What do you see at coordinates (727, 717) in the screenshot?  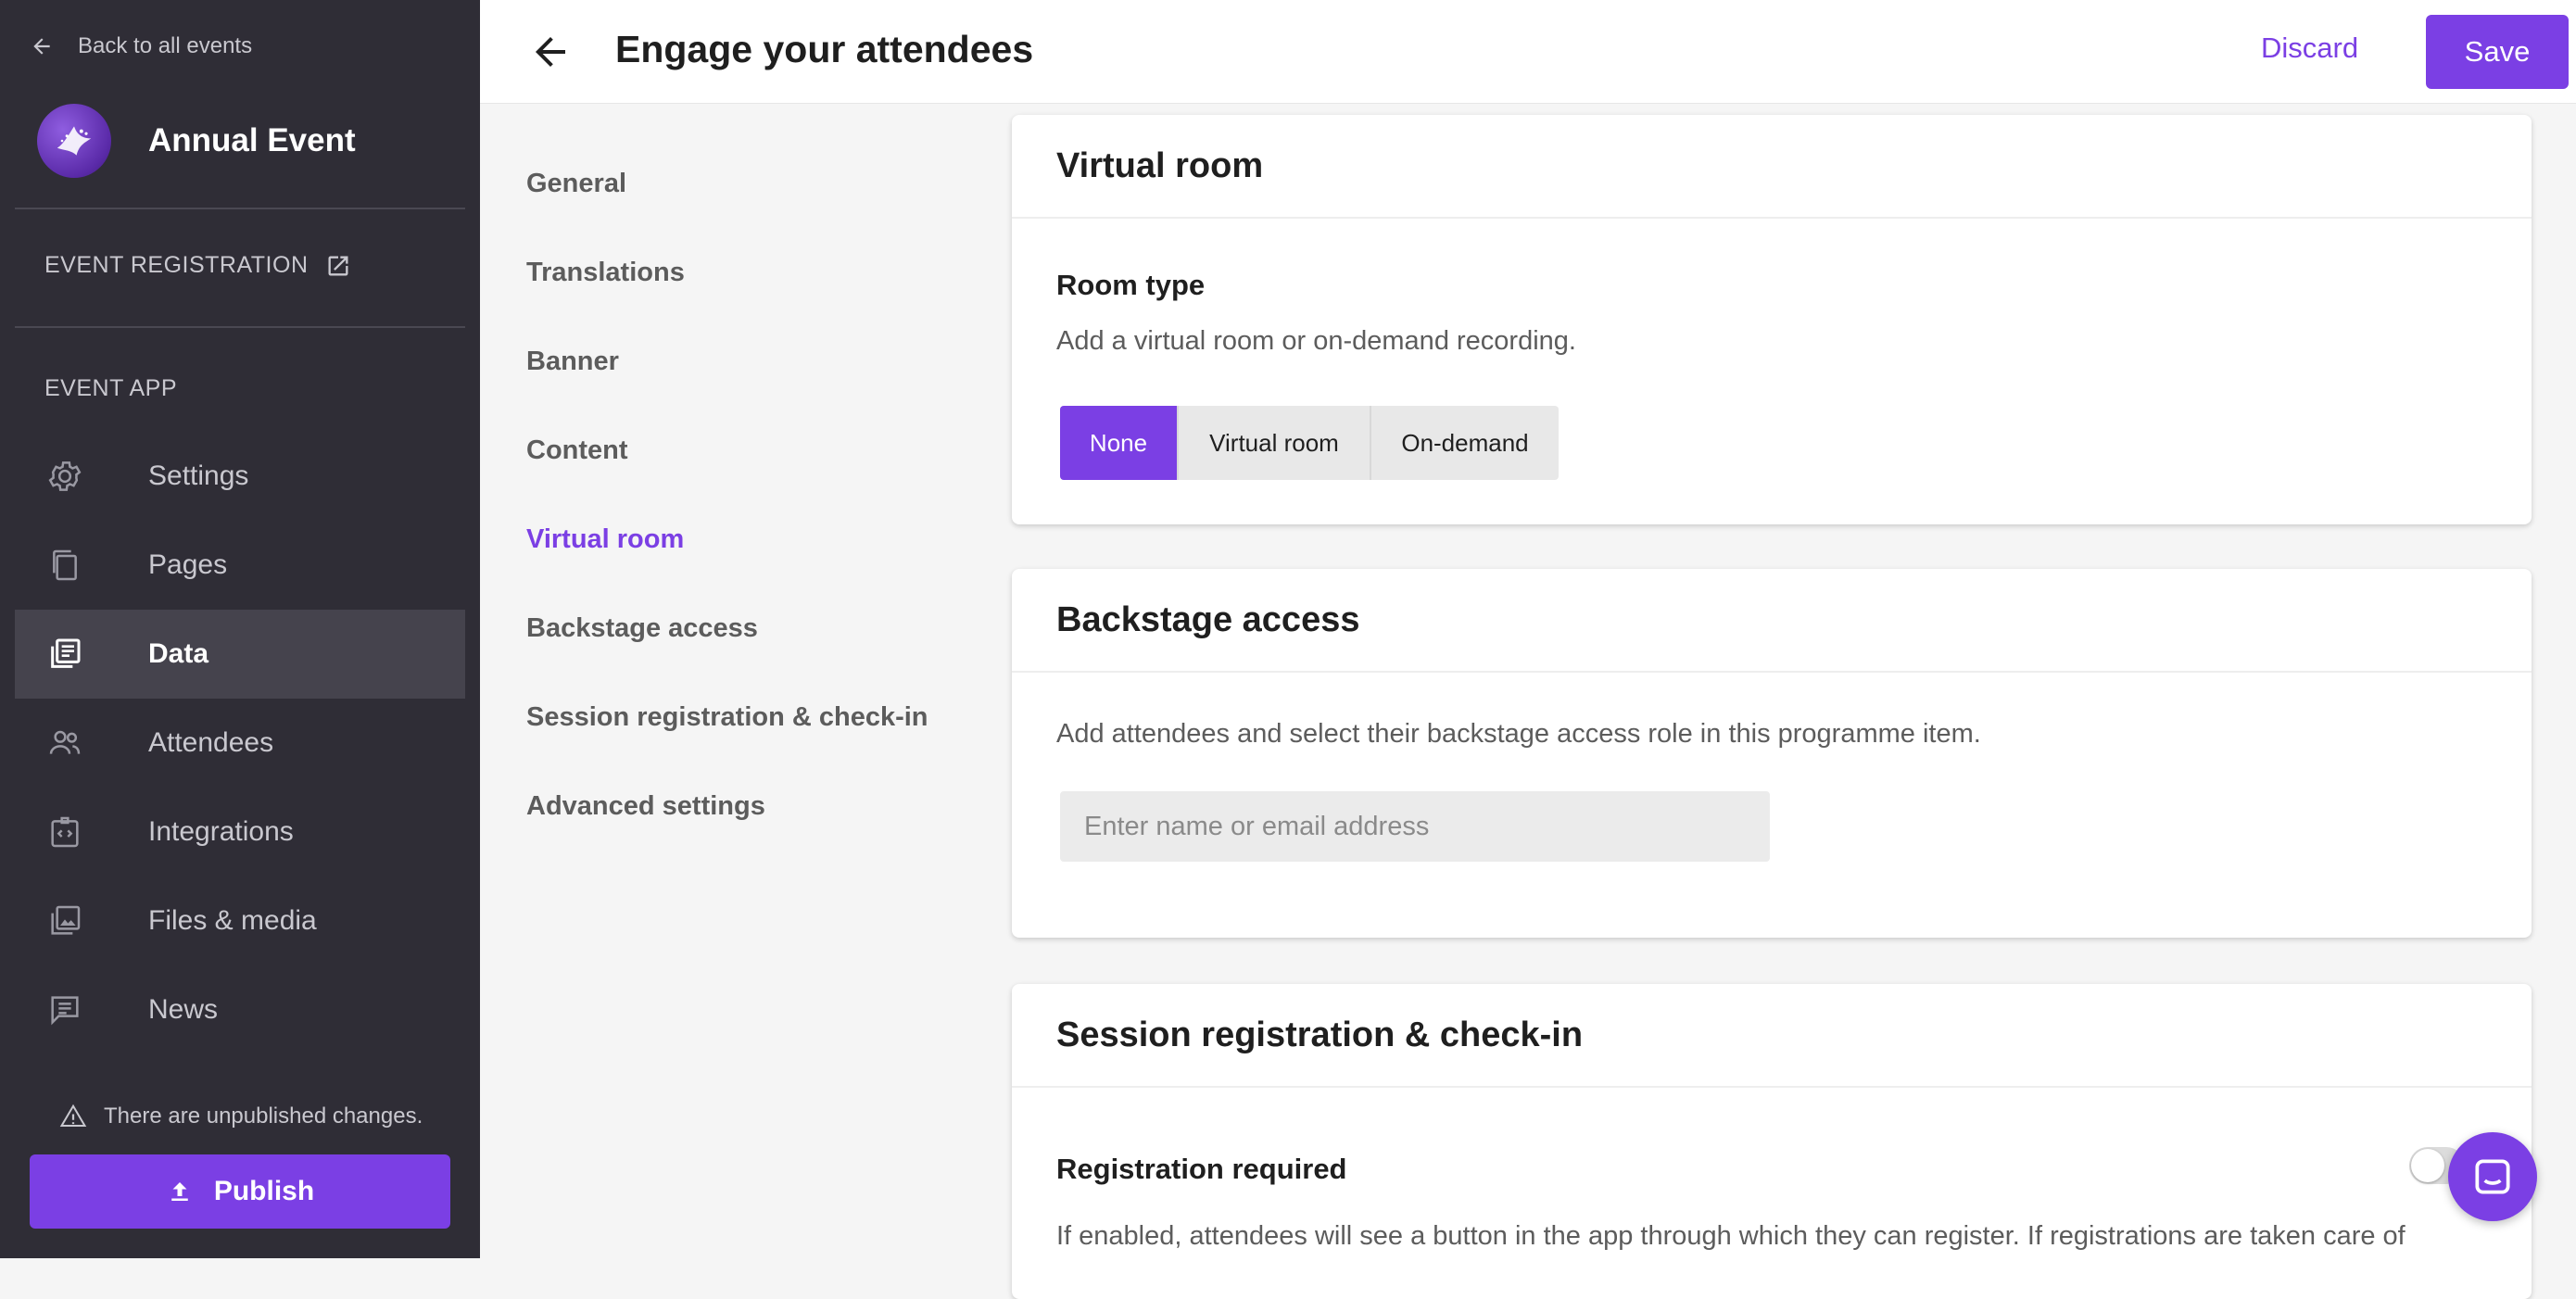 I see `subnav-session-registration: Session registration & check-in` at bounding box center [727, 717].